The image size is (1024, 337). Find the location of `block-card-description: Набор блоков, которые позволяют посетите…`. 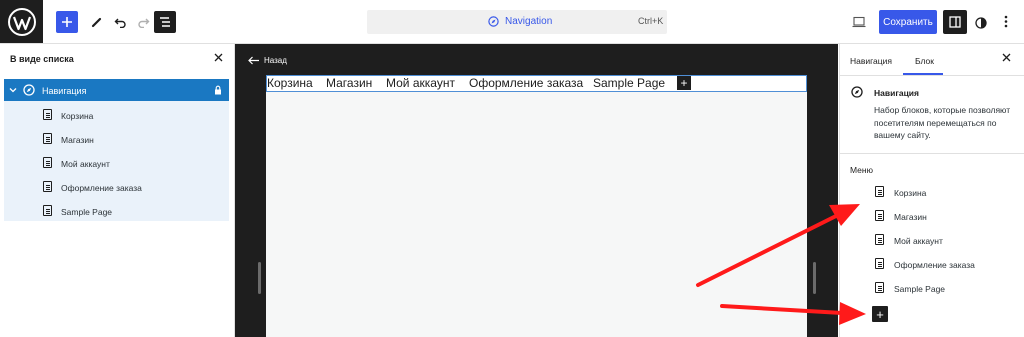

block-card-description: Набор блоков, которые позволяют посетите… is located at coordinates (942, 122).